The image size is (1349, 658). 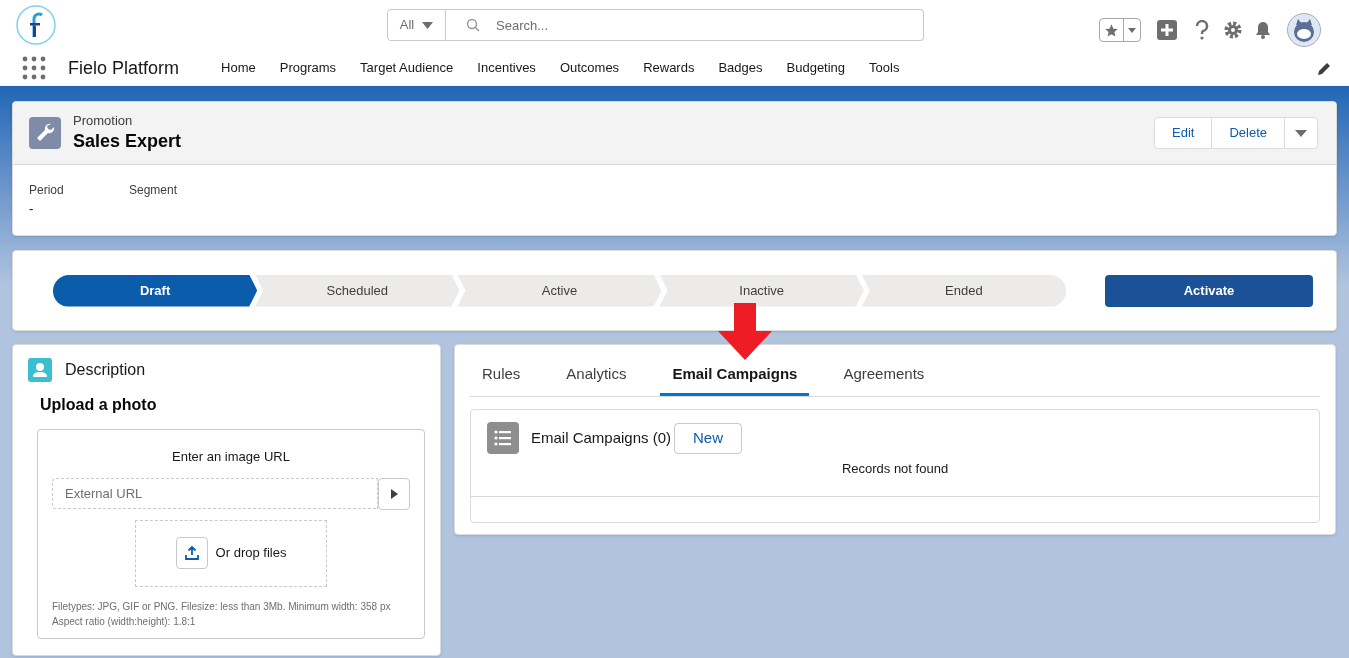 I want to click on field-label: Period, so click(x=47, y=190).